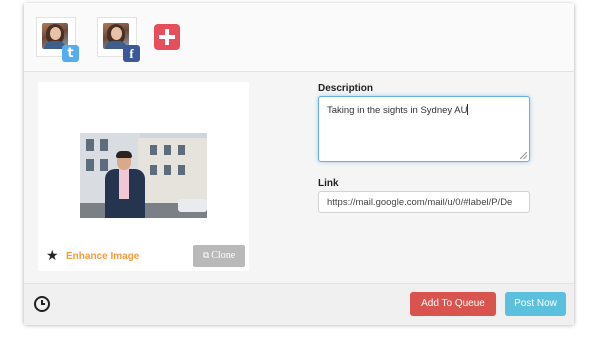  What do you see at coordinates (346, 88) in the screenshot?
I see `description-label: Description` at bounding box center [346, 88].